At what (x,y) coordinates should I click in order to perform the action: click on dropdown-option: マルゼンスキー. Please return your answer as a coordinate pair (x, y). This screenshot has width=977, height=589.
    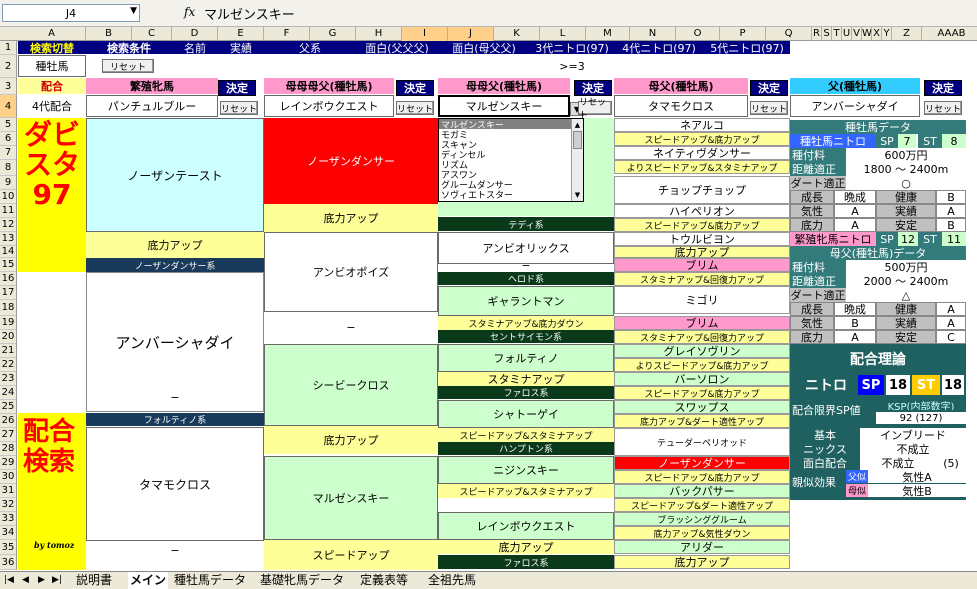
    Looking at the image, I should click on (505, 124).